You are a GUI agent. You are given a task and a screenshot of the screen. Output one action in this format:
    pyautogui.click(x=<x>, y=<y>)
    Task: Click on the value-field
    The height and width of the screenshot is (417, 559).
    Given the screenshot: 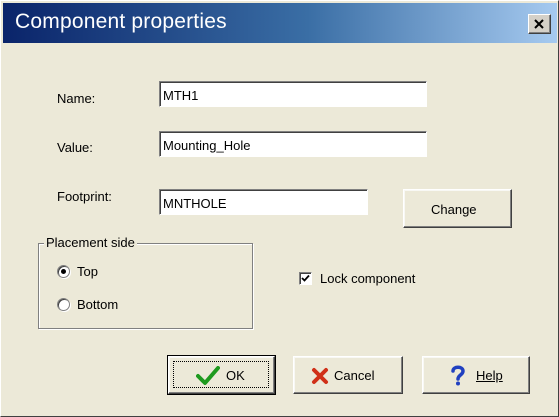 What is the action you would take?
    pyautogui.click(x=293, y=144)
    